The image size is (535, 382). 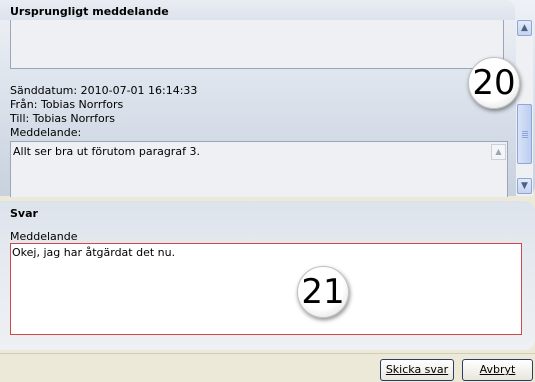 I want to click on reply-title: Svar, so click(x=24, y=213).